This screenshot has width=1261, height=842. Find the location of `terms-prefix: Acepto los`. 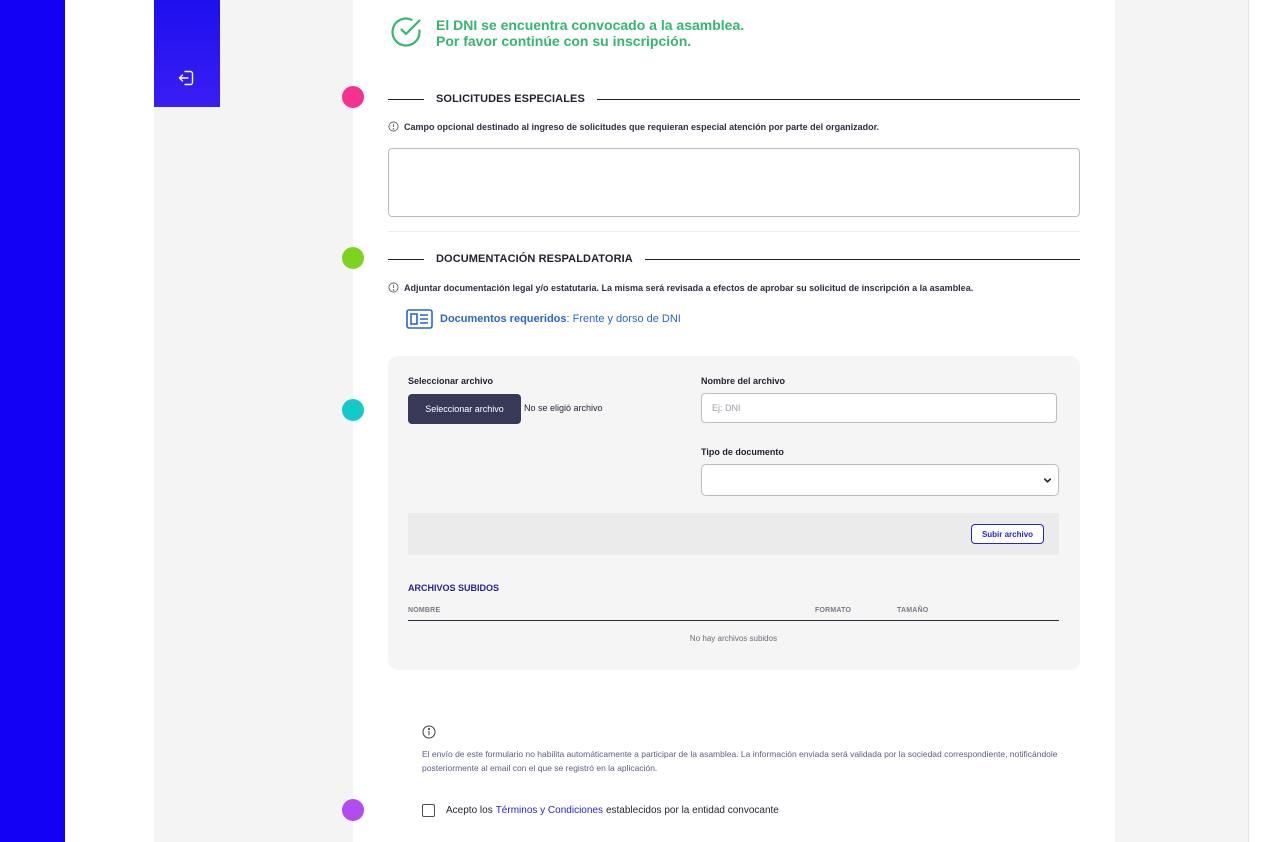

terms-prefix: Acepto los is located at coordinates (469, 810).